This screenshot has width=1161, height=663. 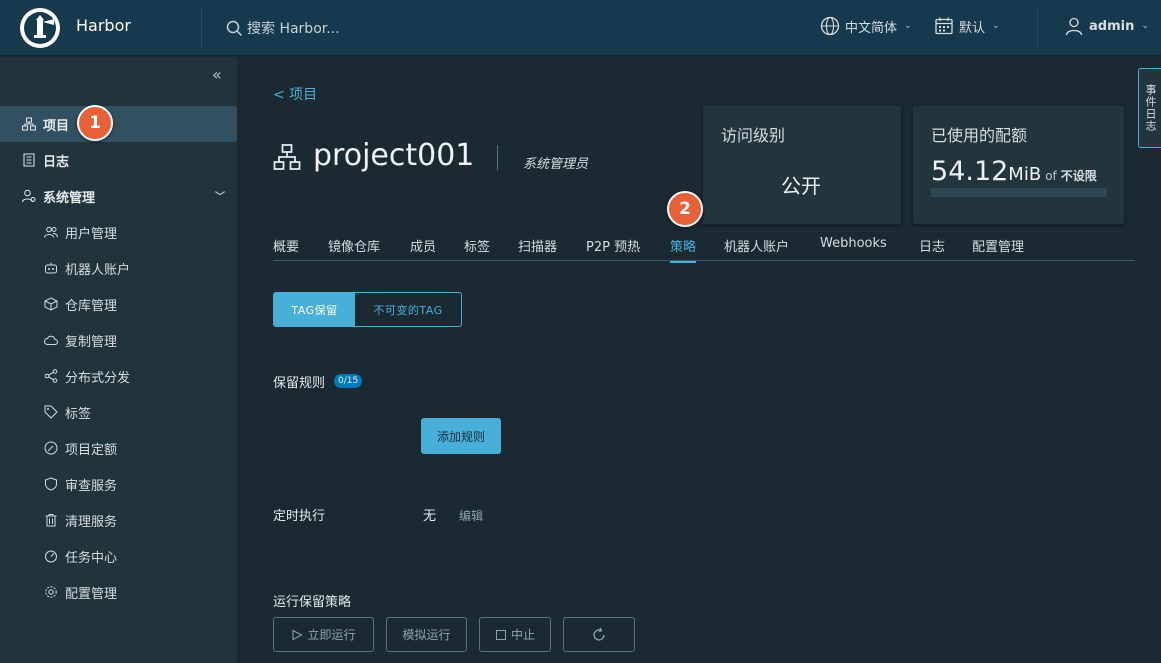 What do you see at coordinates (78, 414) in the screenshot?
I see `sidebar-item-label: 标签` at bounding box center [78, 414].